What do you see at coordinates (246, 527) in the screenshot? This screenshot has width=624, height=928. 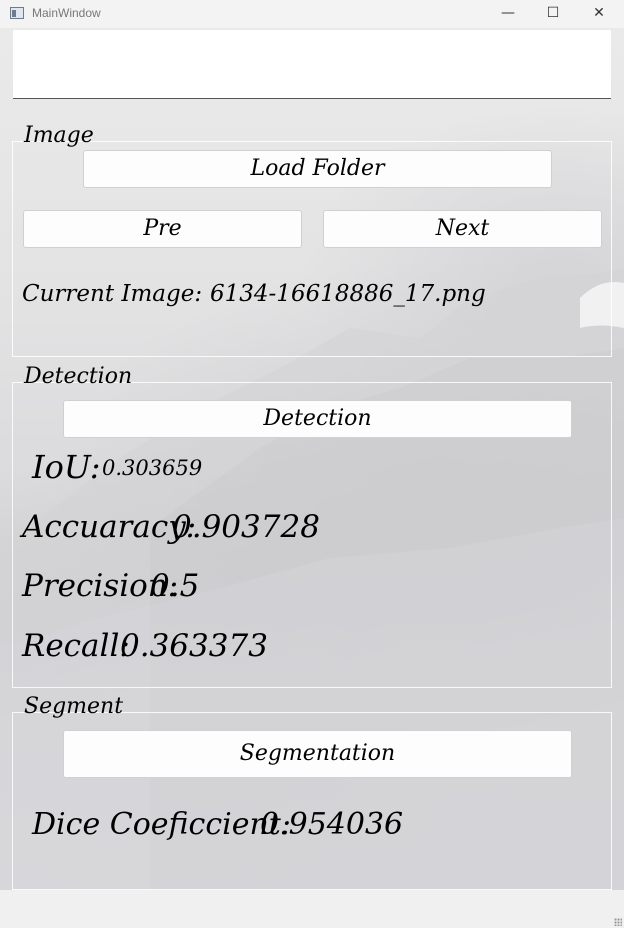 I see `accuracy-value: 0.903728` at bounding box center [246, 527].